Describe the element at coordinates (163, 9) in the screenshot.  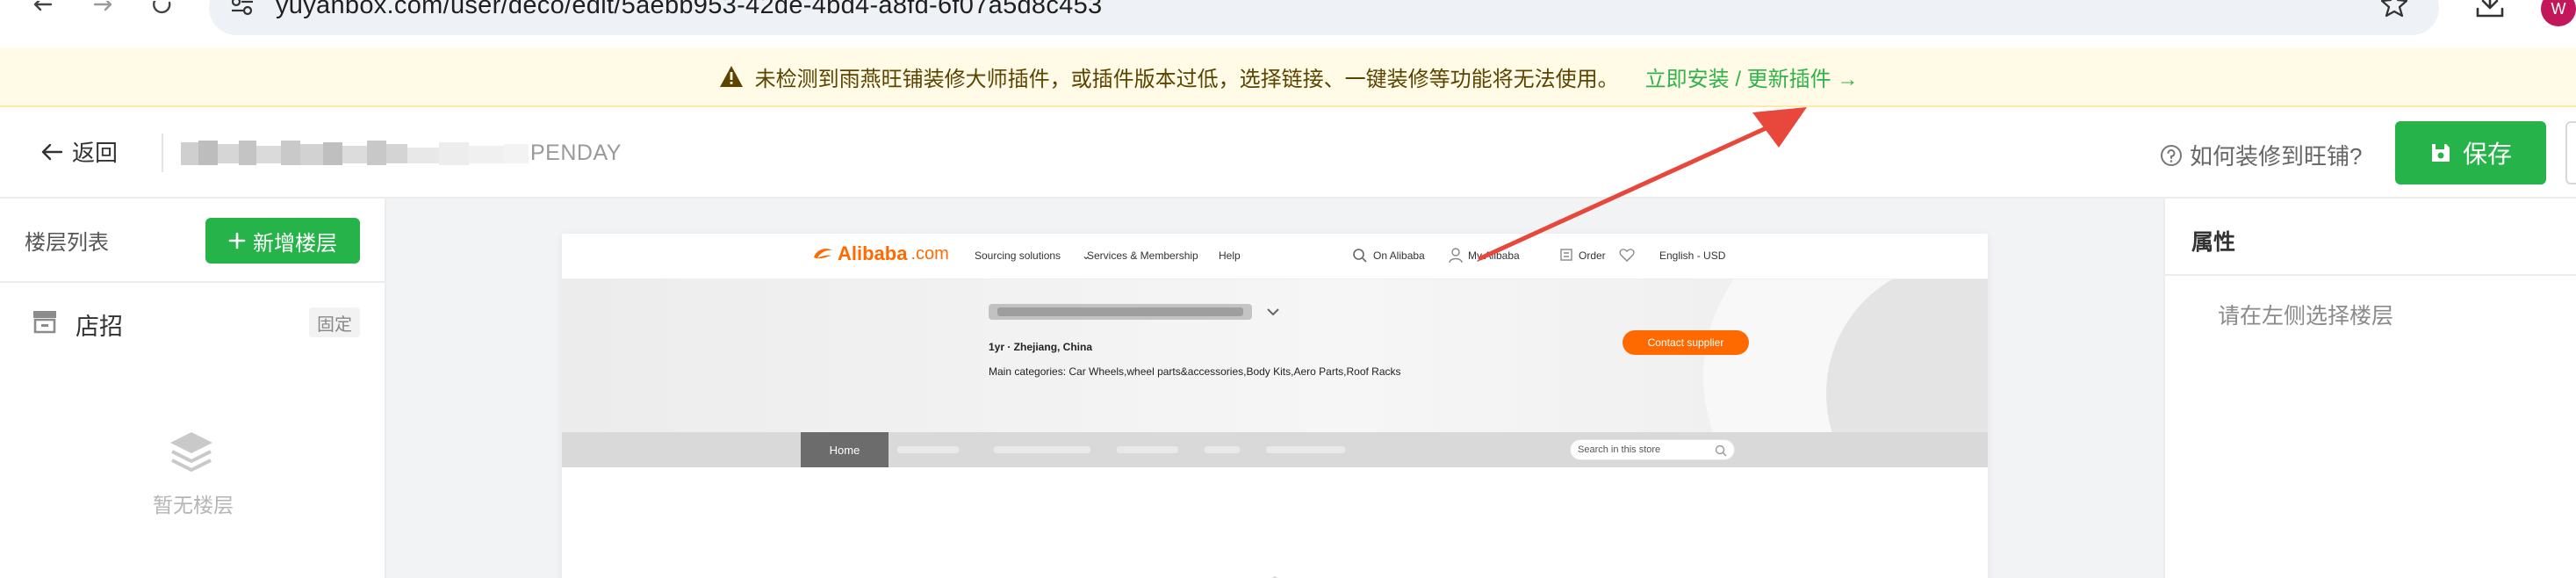
I see `reload-icon` at that location.